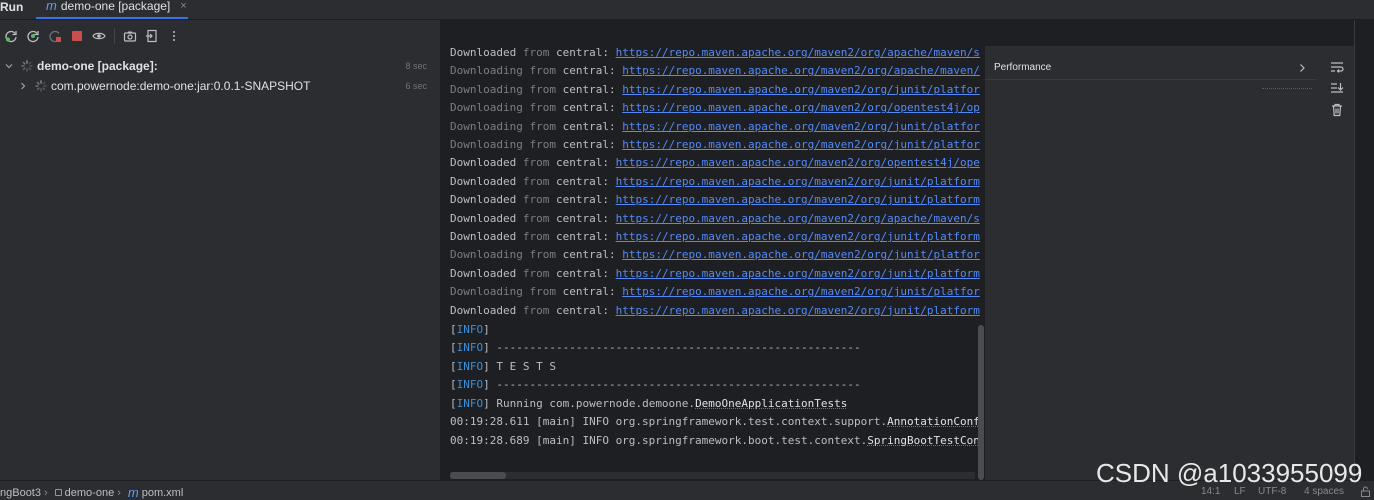  Describe the element at coordinates (478, 475) in the screenshot. I see `console-horizontal-scrollbar` at that location.